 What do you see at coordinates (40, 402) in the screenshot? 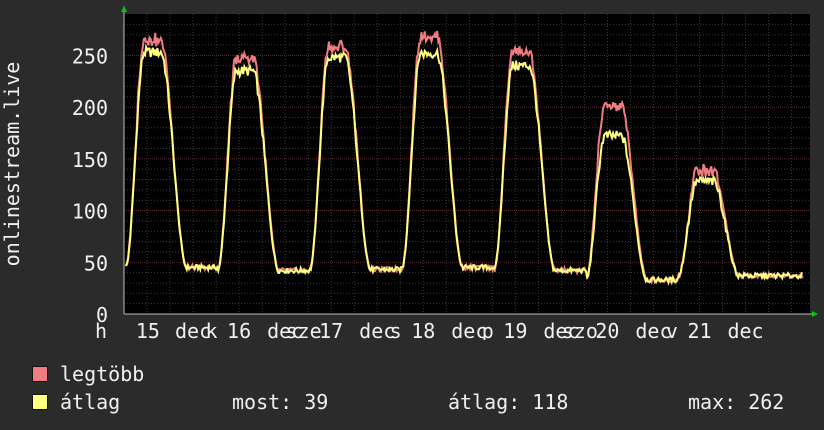
I see `legend-swatch-avg` at bounding box center [40, 402].